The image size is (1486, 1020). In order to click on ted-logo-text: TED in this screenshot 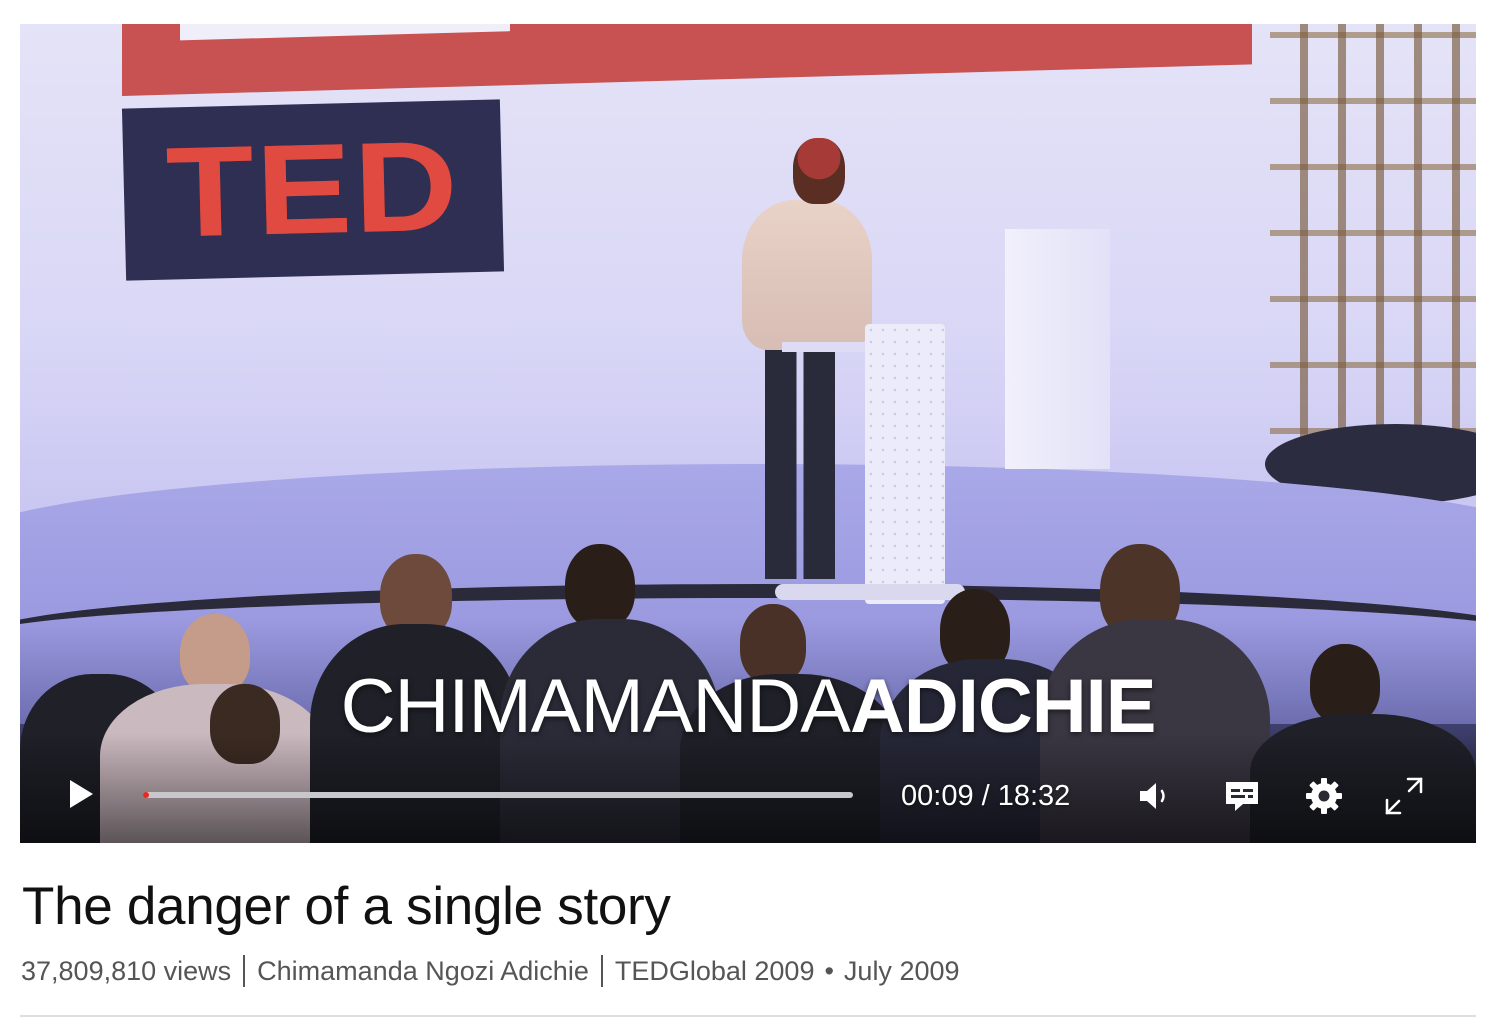, I will do `click(313, 189)`.